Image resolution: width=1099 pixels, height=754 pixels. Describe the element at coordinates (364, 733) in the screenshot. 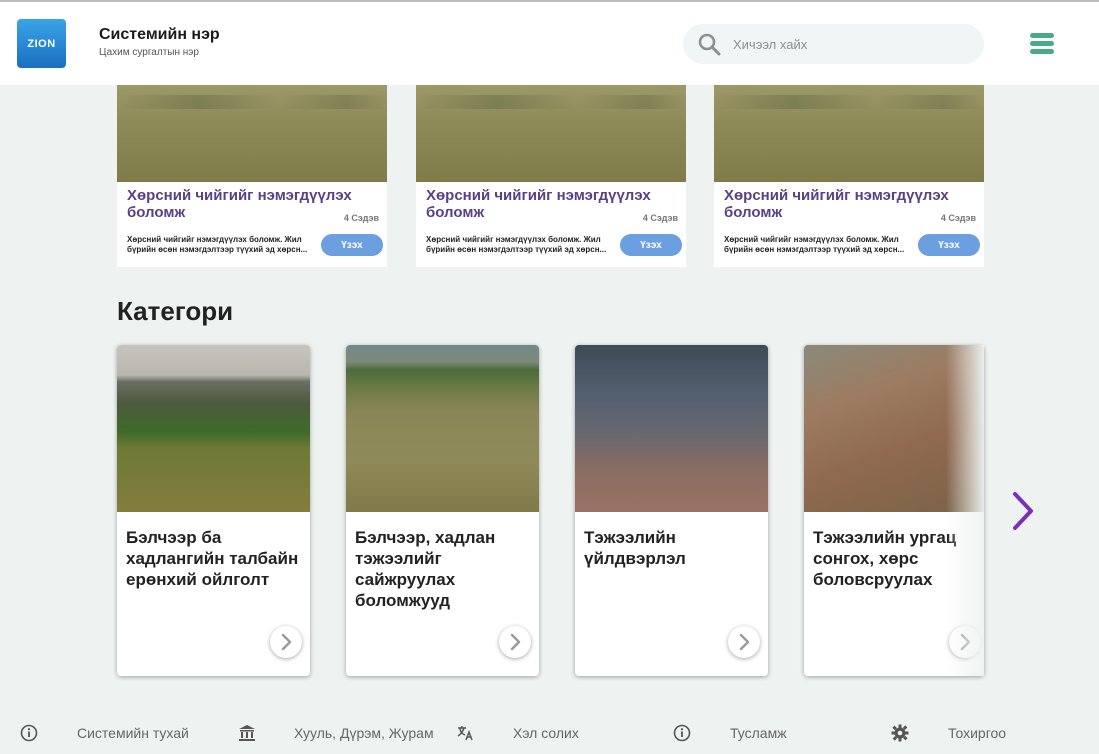

I see `footer-laws-label: Хууль, Дүрэм, Журам` at that location.